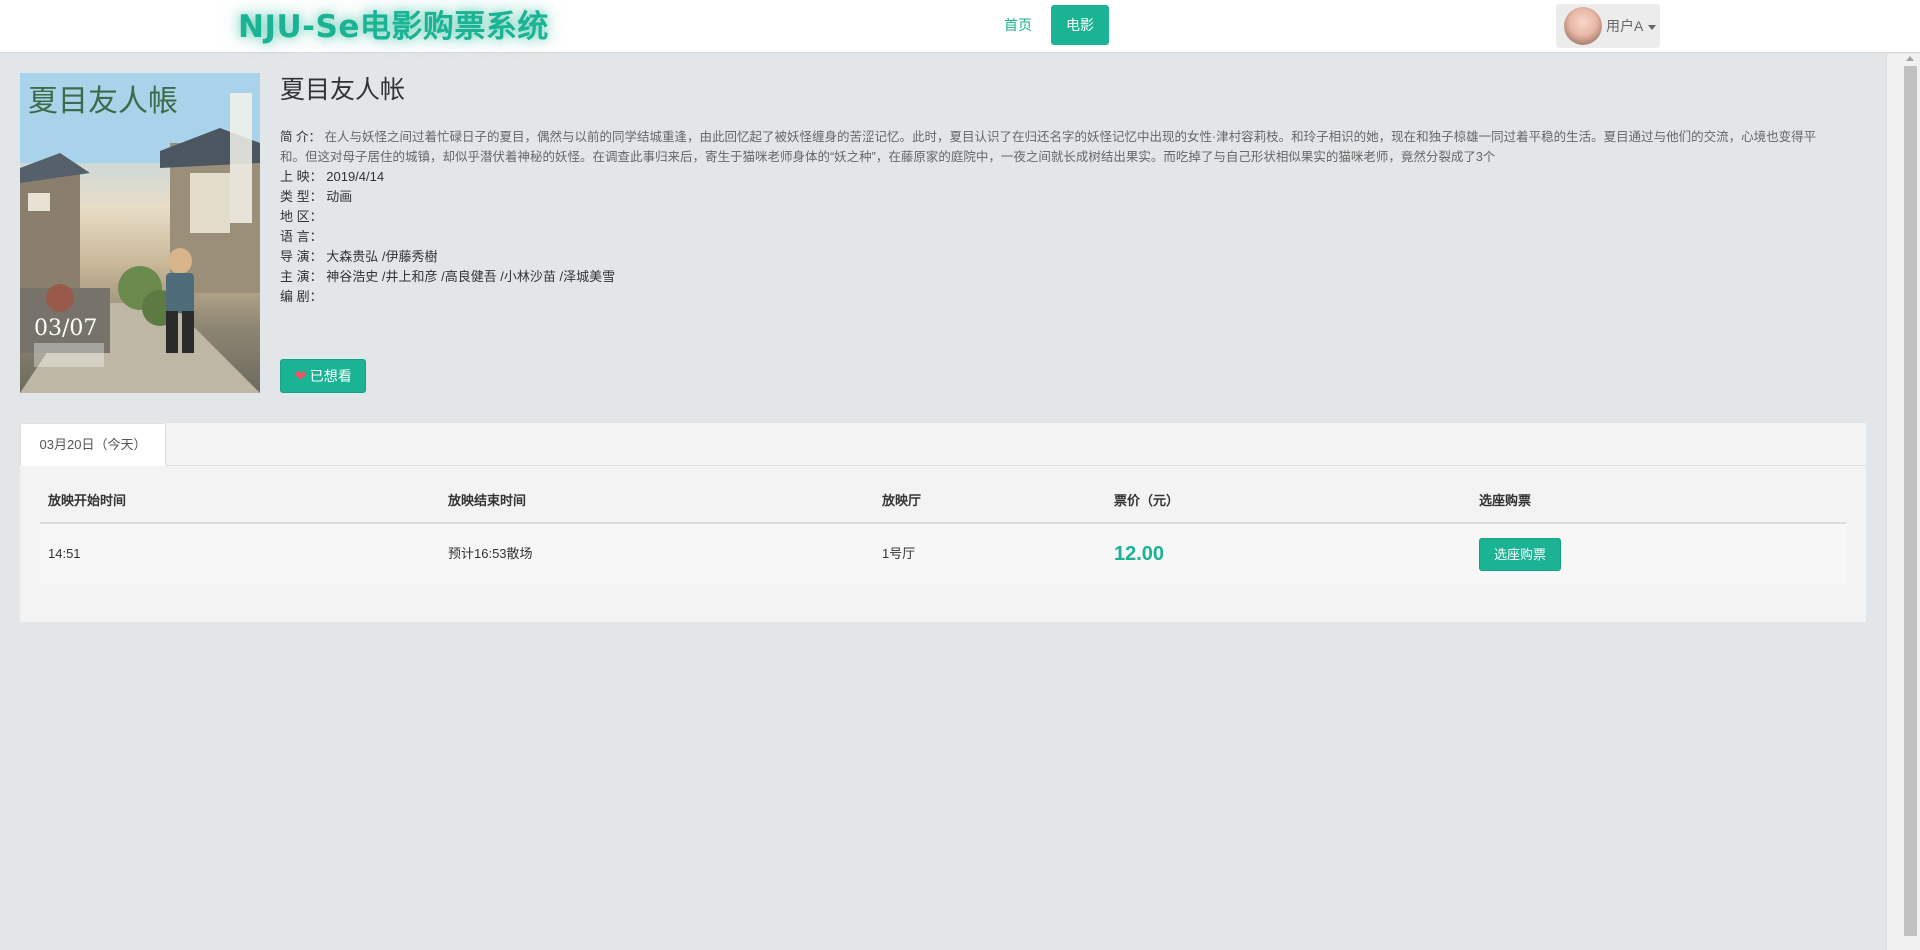  Describe the element at coordinates (943, 505) in the screenshot. I see `schedule-table-header: 放映开始时间 放映结束时间 放映厅 票价（元） 选座购票` at that location.